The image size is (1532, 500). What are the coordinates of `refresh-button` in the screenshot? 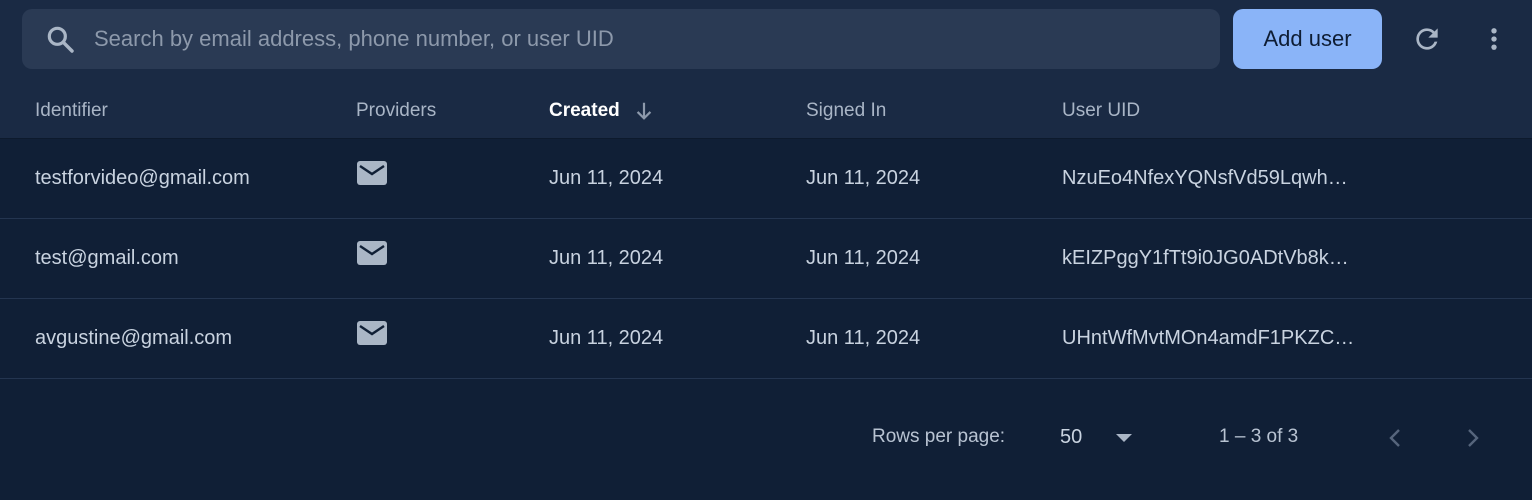 It's located at (1427, 39).